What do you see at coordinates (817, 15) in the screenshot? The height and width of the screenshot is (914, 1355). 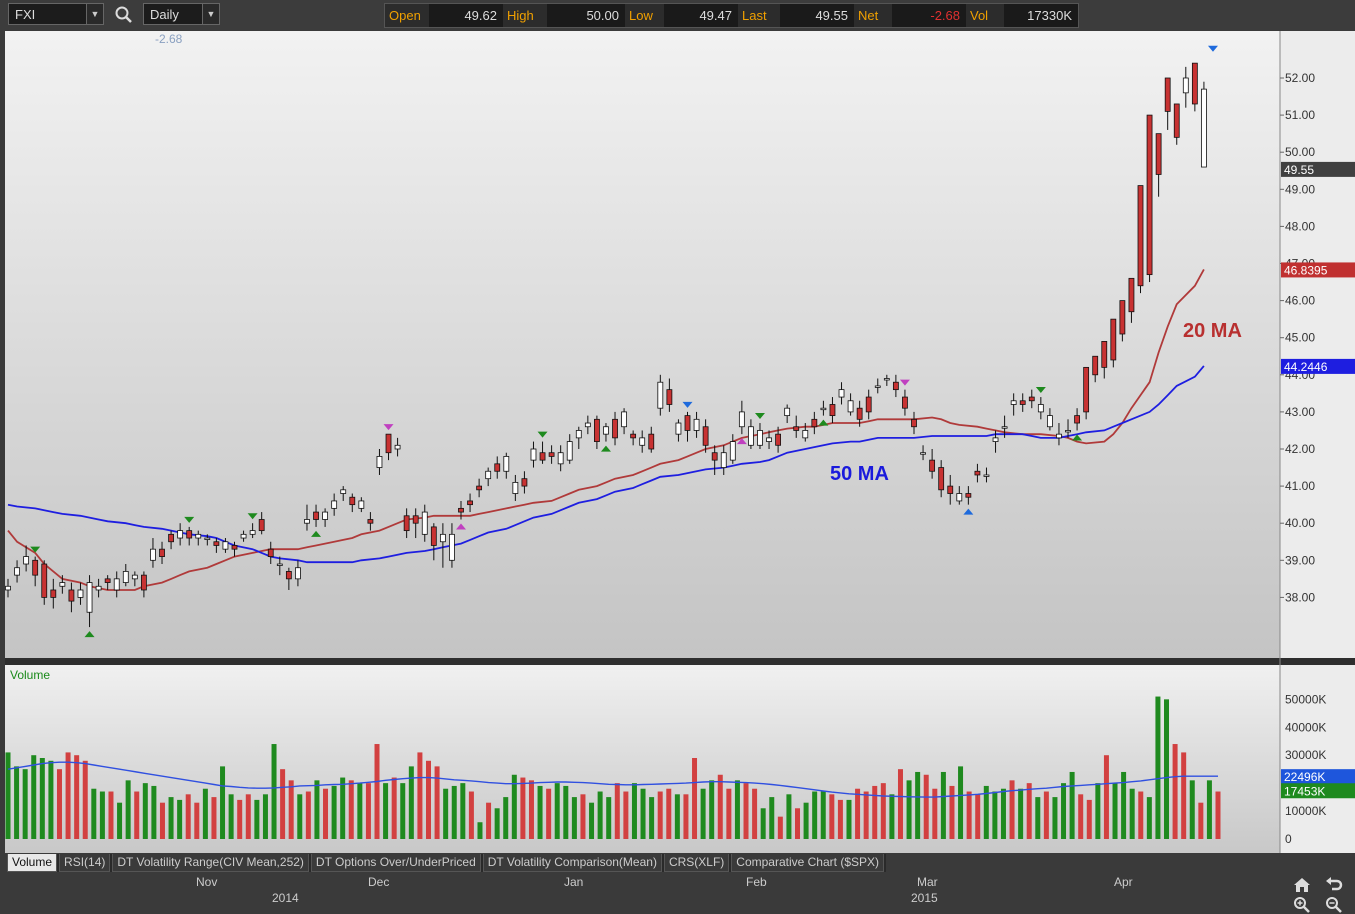 I see `quote-value: 49.55` at bounding box center [817, 15].